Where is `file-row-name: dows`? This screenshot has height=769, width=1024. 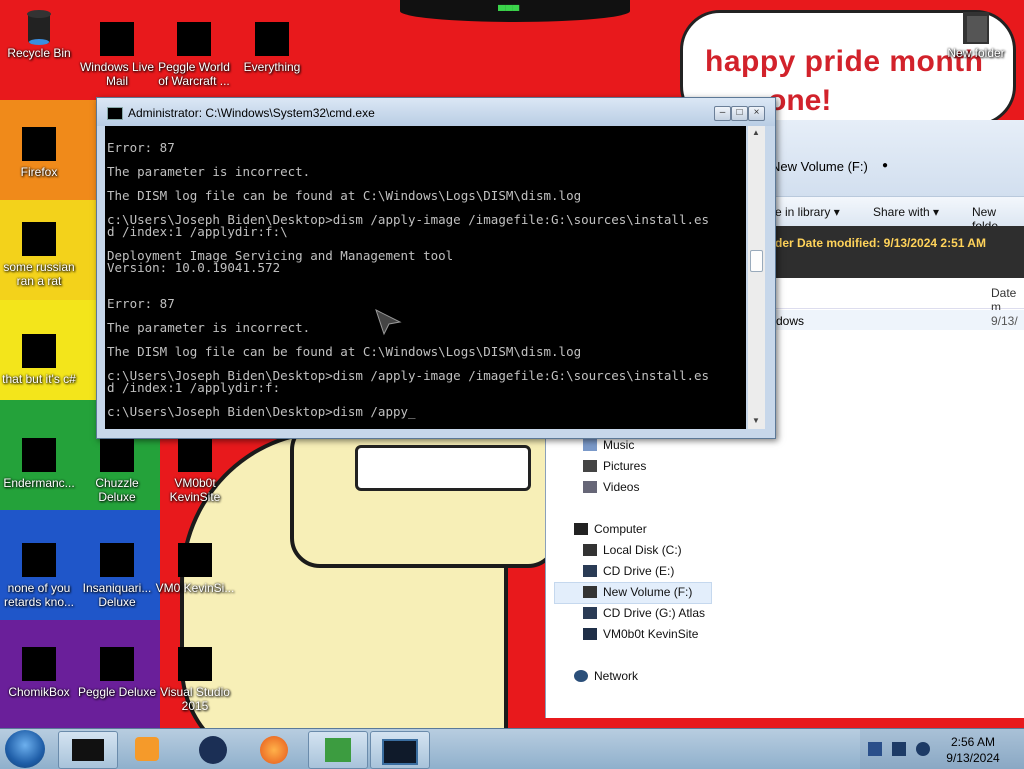
file-row-name: dows is located at coordinates (790, 321).